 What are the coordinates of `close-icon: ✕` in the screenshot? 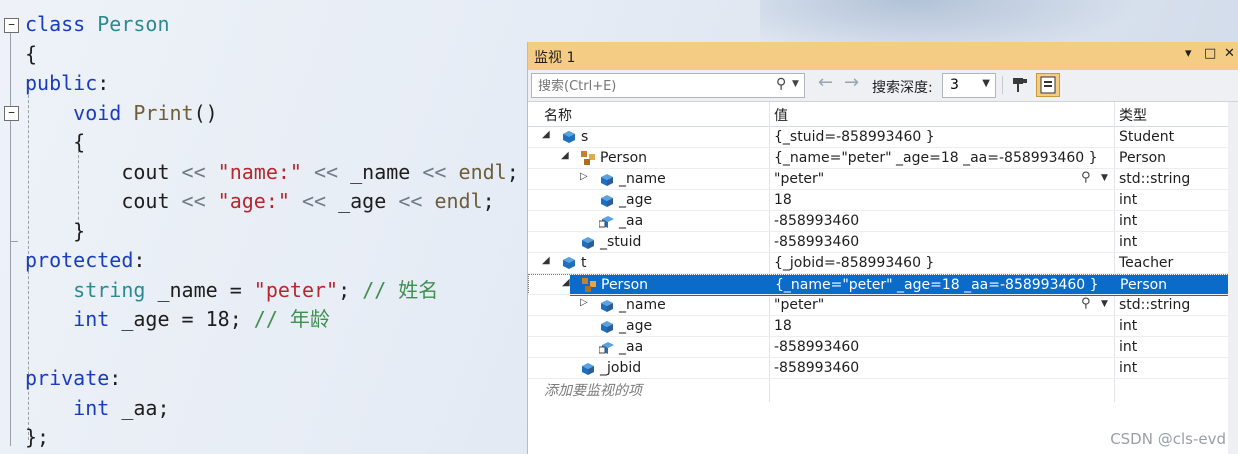 It's located at (1229, 53).